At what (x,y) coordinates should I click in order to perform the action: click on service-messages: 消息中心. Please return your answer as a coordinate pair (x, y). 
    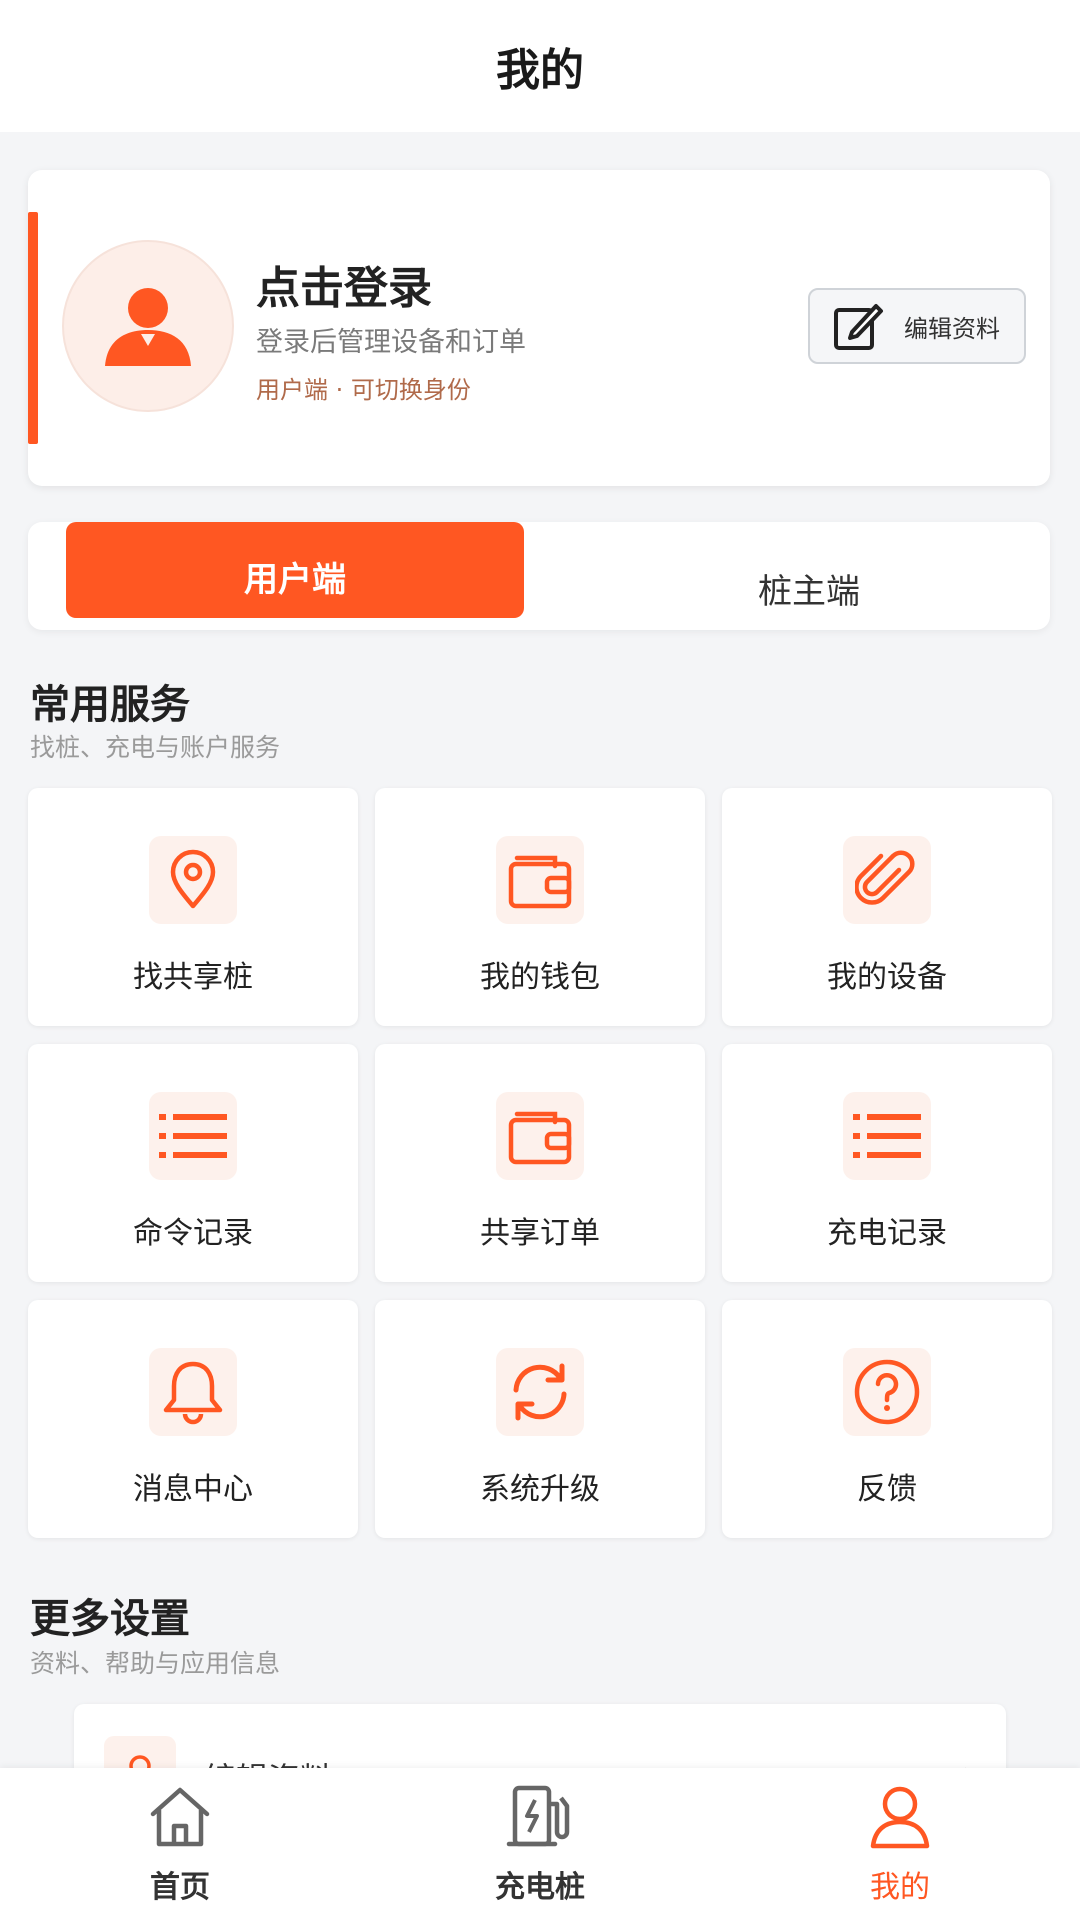
    Looking at the image, I should click on (193, 1419).